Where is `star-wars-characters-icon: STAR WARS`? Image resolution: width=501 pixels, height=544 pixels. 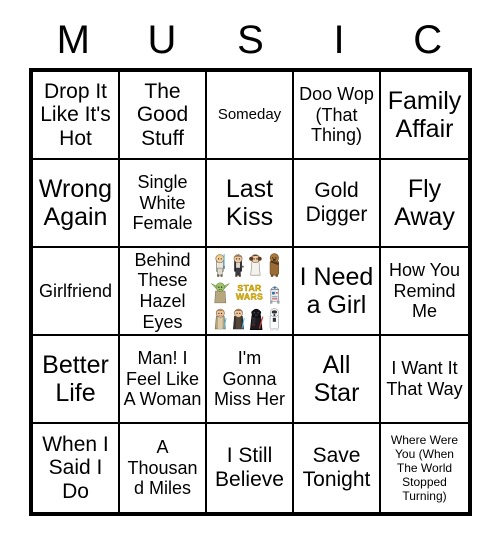
star-wars-characters-icon: STAR WARS is located at coordinates (249, 291).